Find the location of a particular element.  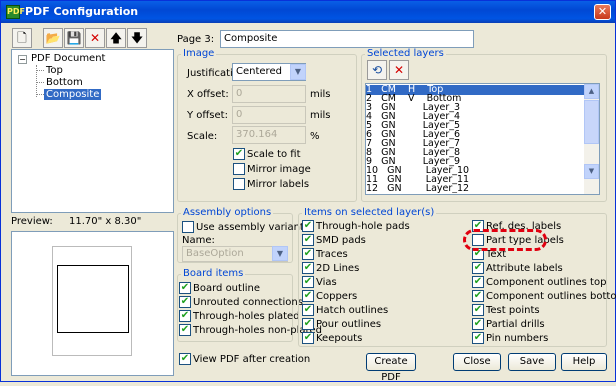

close-icon: ✕ is located at coordinates (602, 12).